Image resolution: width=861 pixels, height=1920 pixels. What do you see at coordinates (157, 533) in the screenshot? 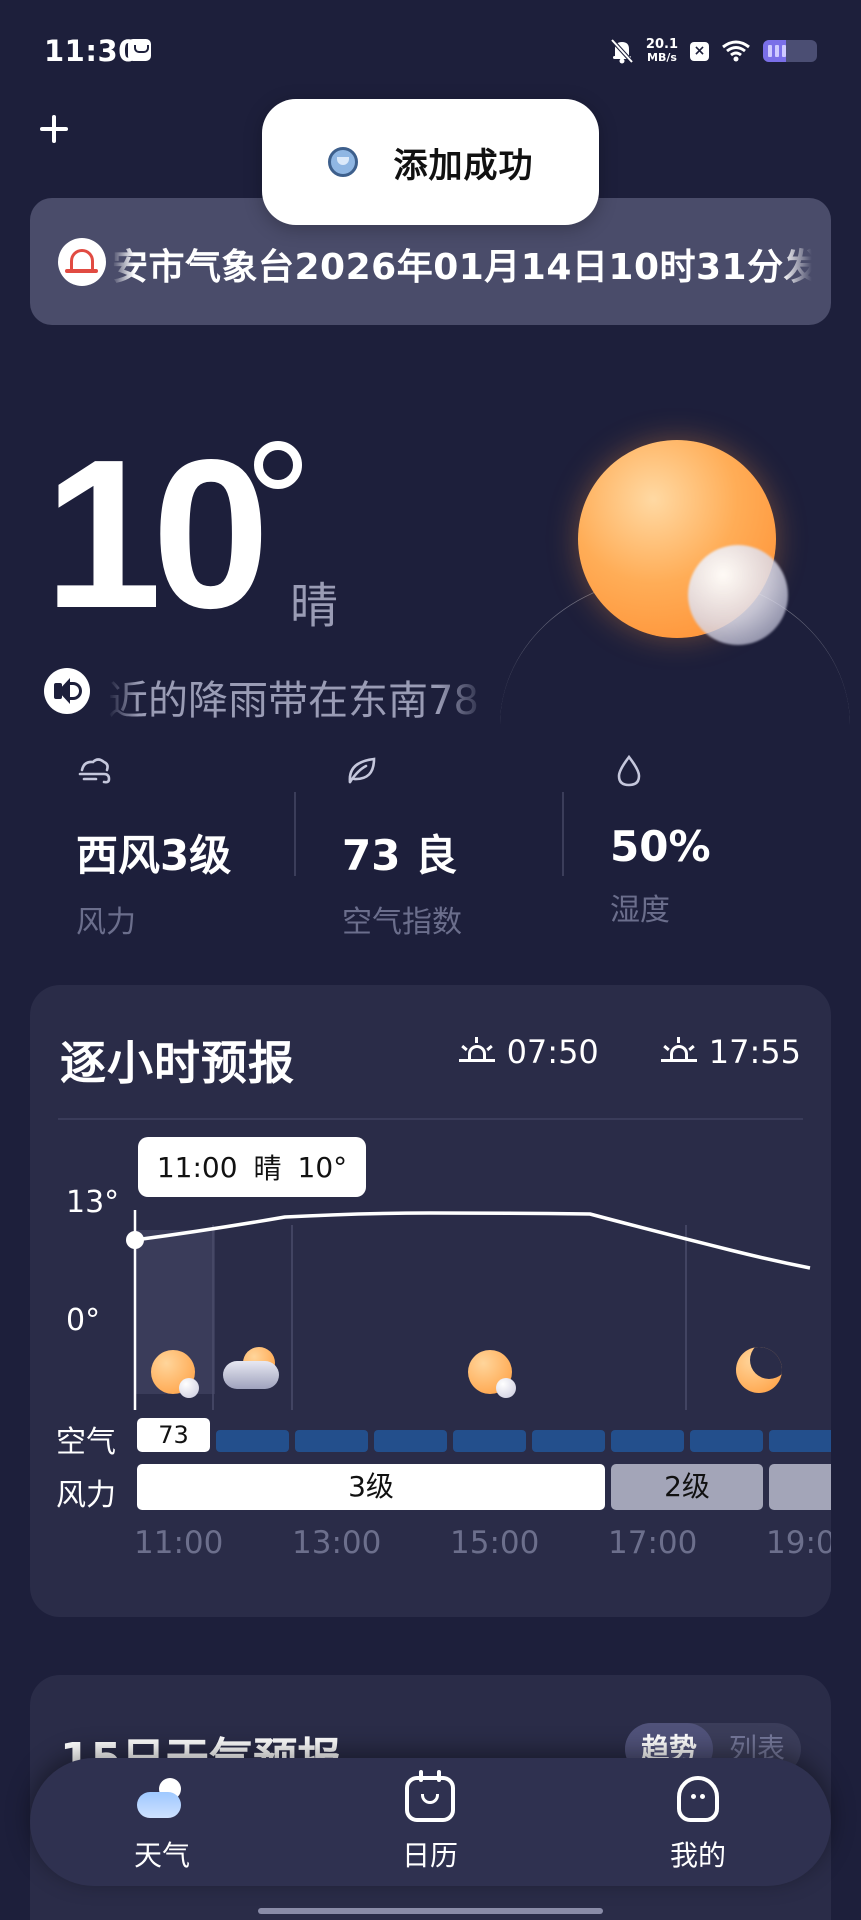
I see `current-temperature: 10` at bounding box center [157, 533].